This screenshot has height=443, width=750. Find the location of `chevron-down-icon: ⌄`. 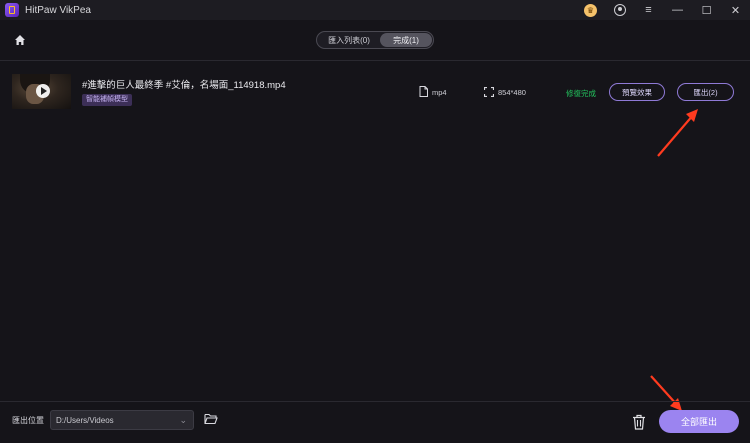

chevron-down-icon: ⌄ is located at coordinates (183, 420).